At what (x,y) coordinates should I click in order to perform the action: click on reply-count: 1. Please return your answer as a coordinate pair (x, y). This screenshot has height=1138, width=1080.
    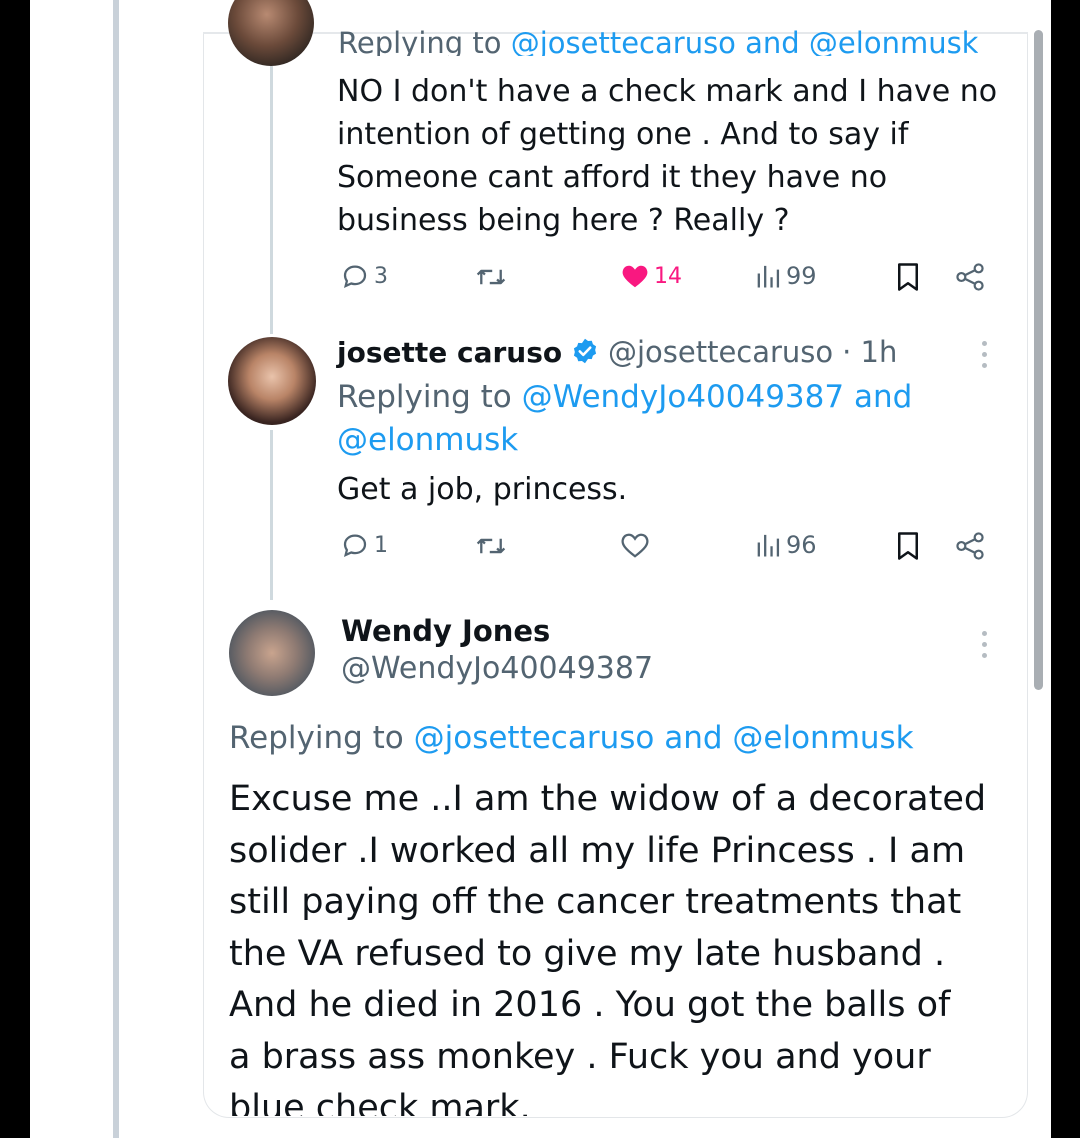
    Looking at the image, I should click on (381, 545).